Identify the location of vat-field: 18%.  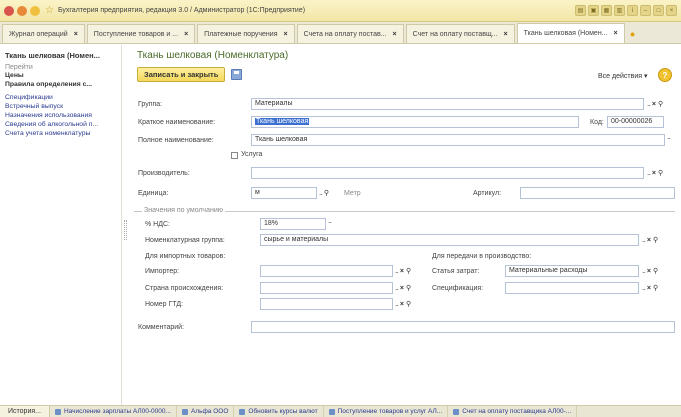
(293, 224).